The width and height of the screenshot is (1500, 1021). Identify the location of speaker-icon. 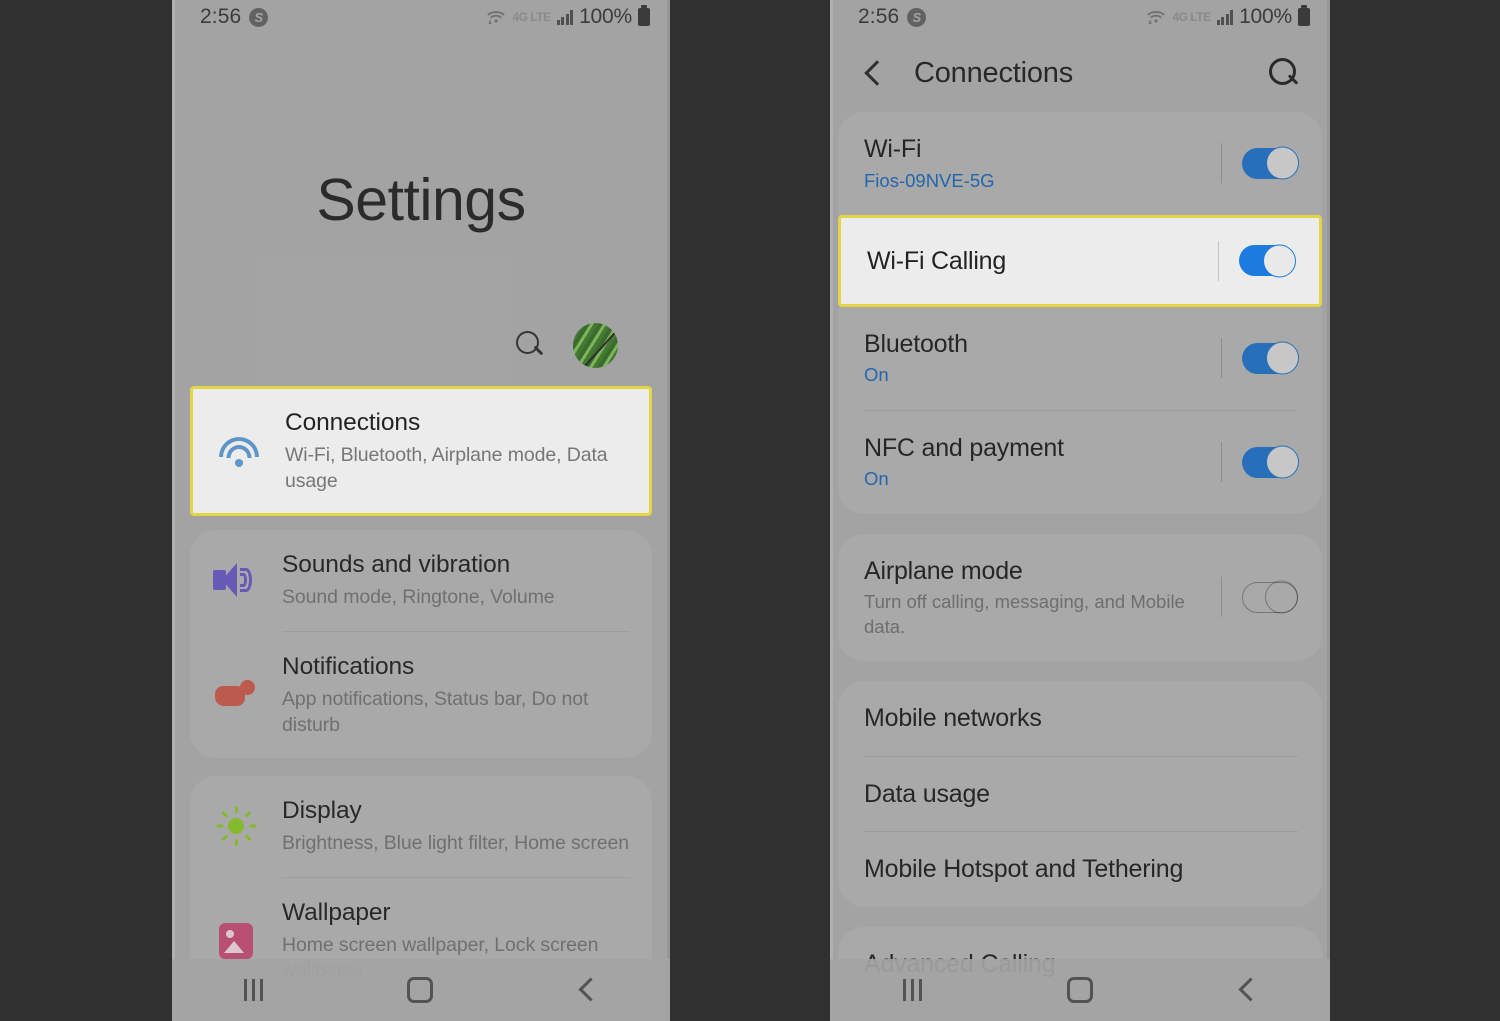
(236, 580).